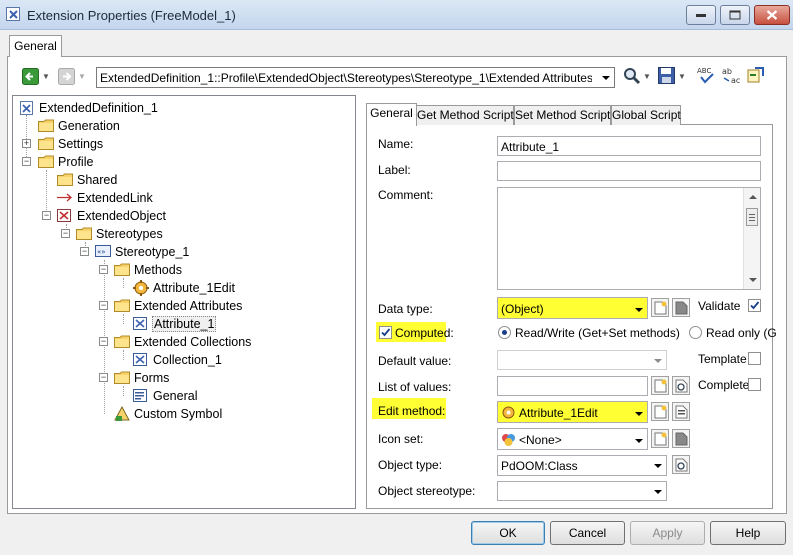 This screenshot has width=793, height=555. Describe the element at coordinates (701, 15) in the screenshot. I see `minimize-button` at that location.